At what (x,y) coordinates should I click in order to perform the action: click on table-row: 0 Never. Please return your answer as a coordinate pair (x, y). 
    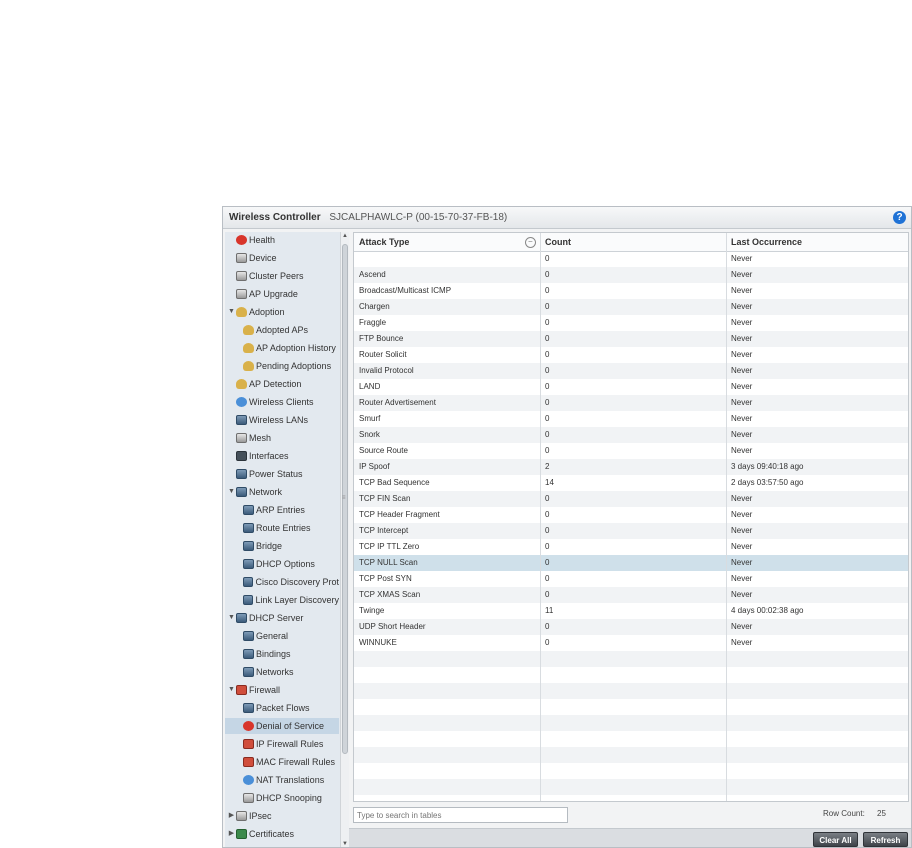
    Looking at the image, I should click on (631, 259).